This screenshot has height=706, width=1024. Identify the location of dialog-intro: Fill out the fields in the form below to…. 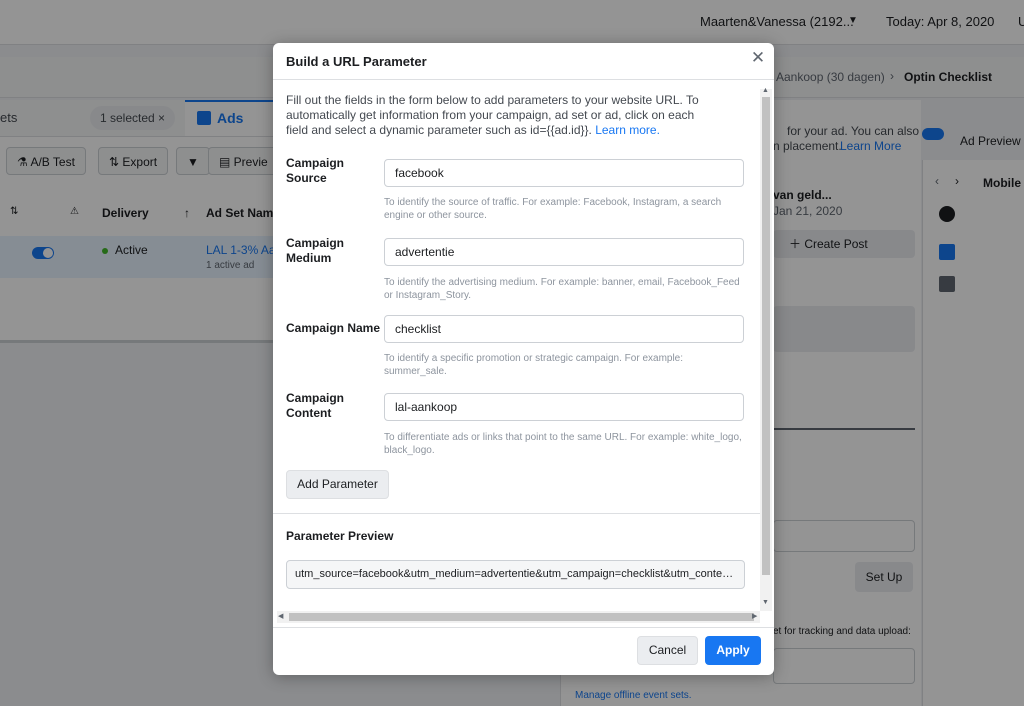
(501, 115).